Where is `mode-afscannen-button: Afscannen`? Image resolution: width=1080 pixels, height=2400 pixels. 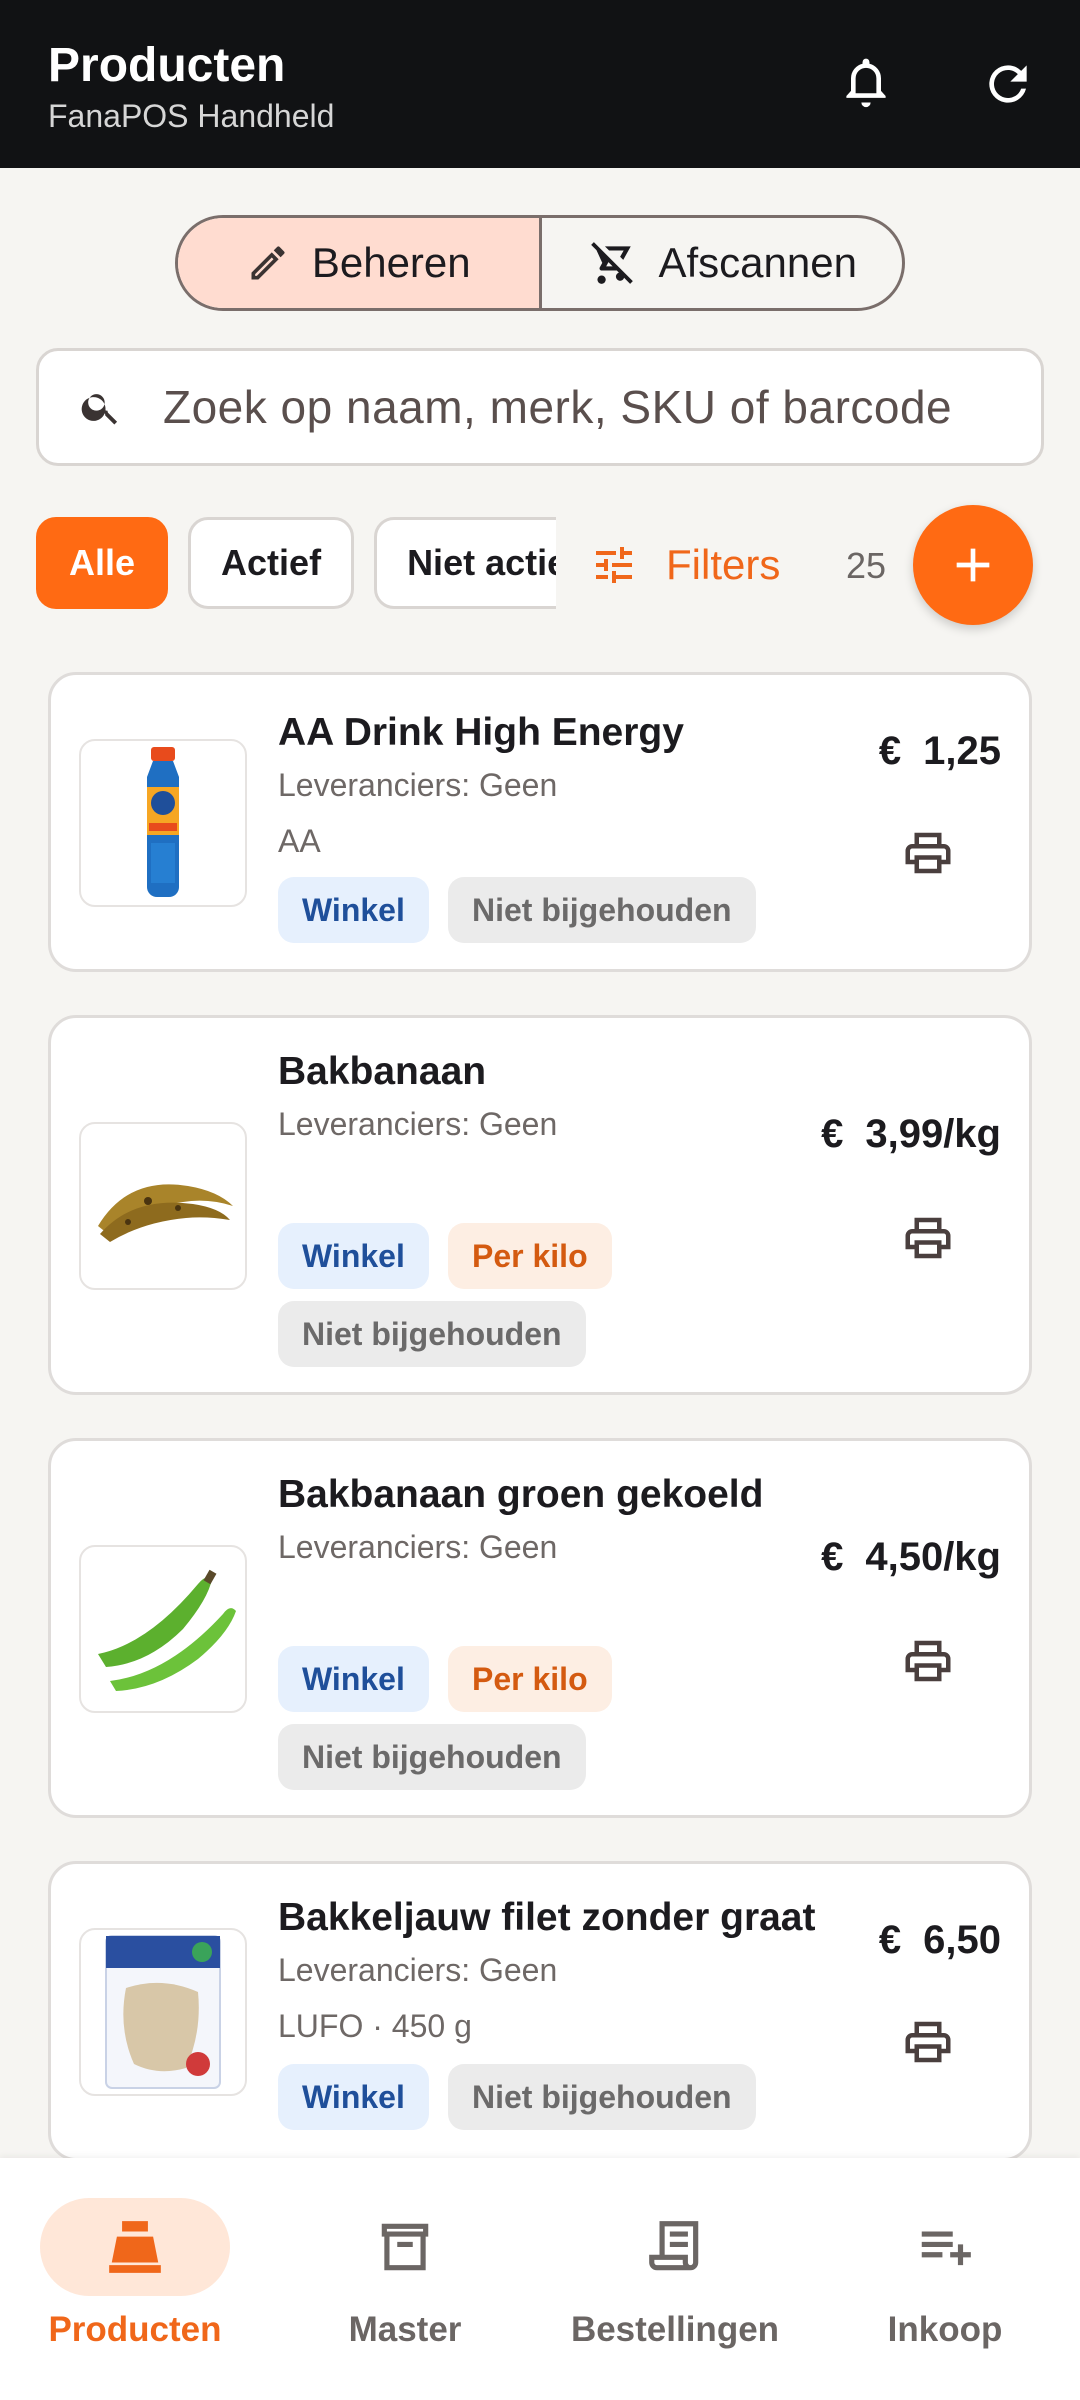
mode-afscannen-button: Afscannen is located at coordinates (720, 263).